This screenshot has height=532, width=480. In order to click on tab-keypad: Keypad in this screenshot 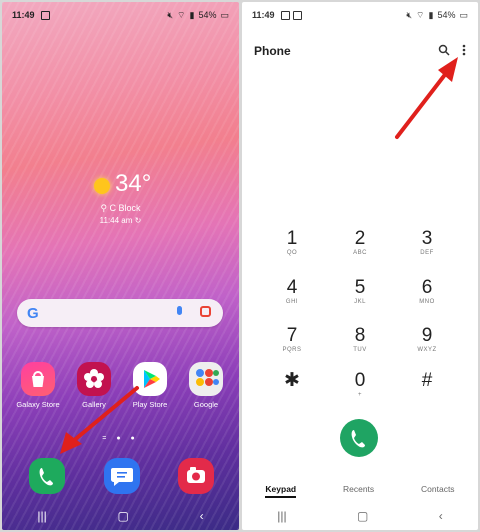, I will do `click(281, 491)`.